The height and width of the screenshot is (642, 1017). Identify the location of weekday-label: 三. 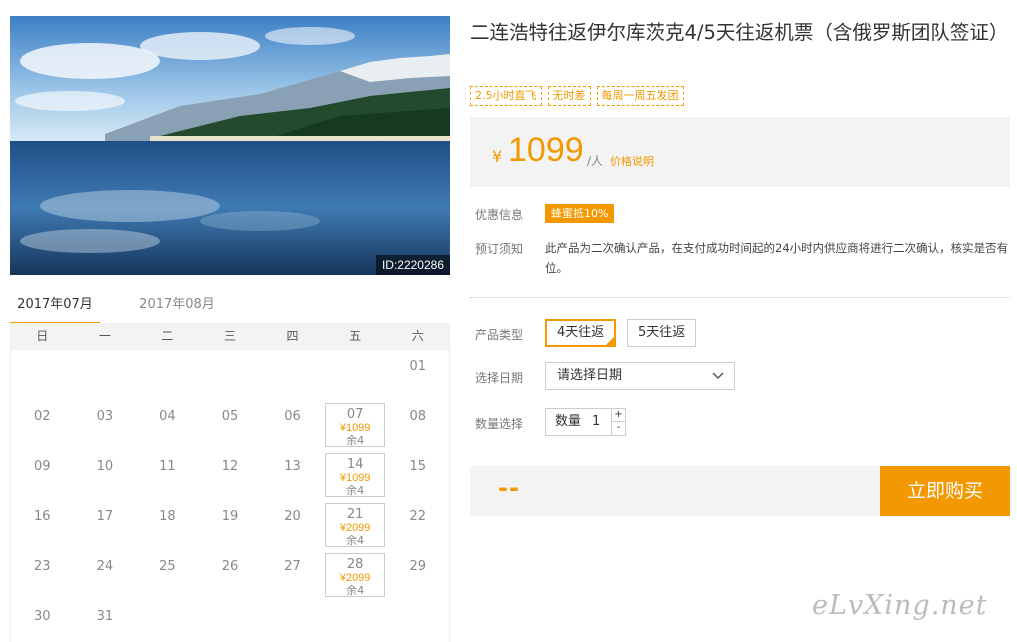
(229, 336).